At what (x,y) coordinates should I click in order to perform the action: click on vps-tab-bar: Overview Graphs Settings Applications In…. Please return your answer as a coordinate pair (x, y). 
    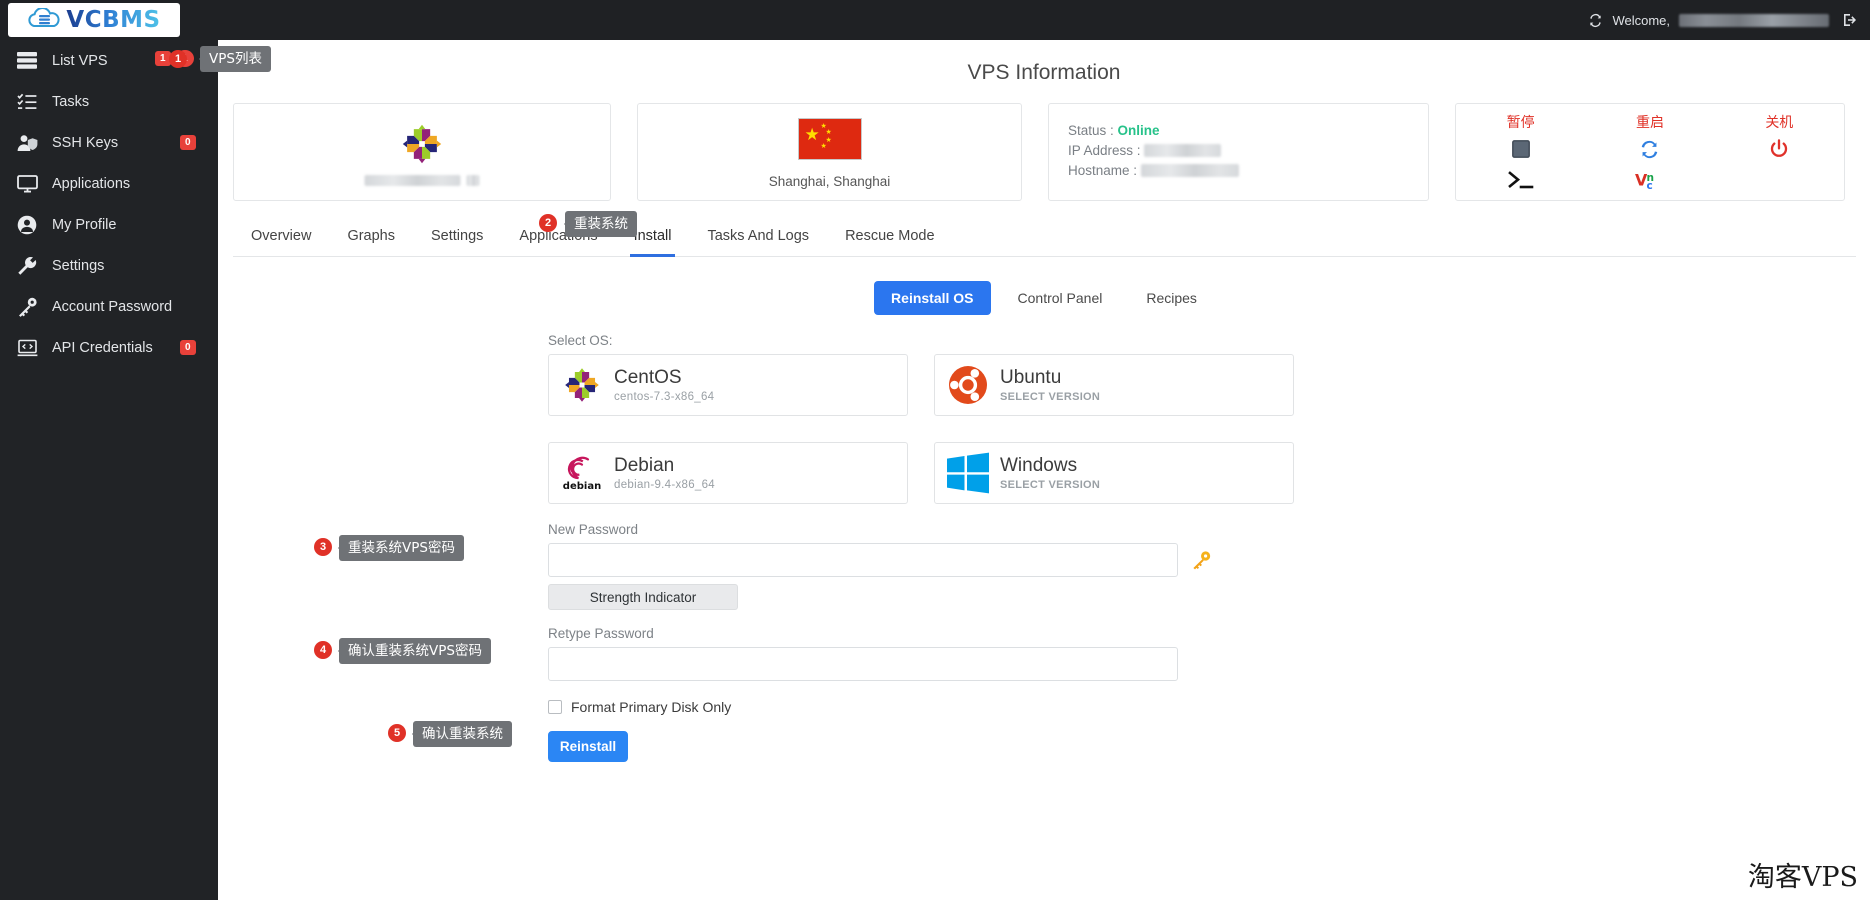
    Looking at the image, I should click on (1044, 239).